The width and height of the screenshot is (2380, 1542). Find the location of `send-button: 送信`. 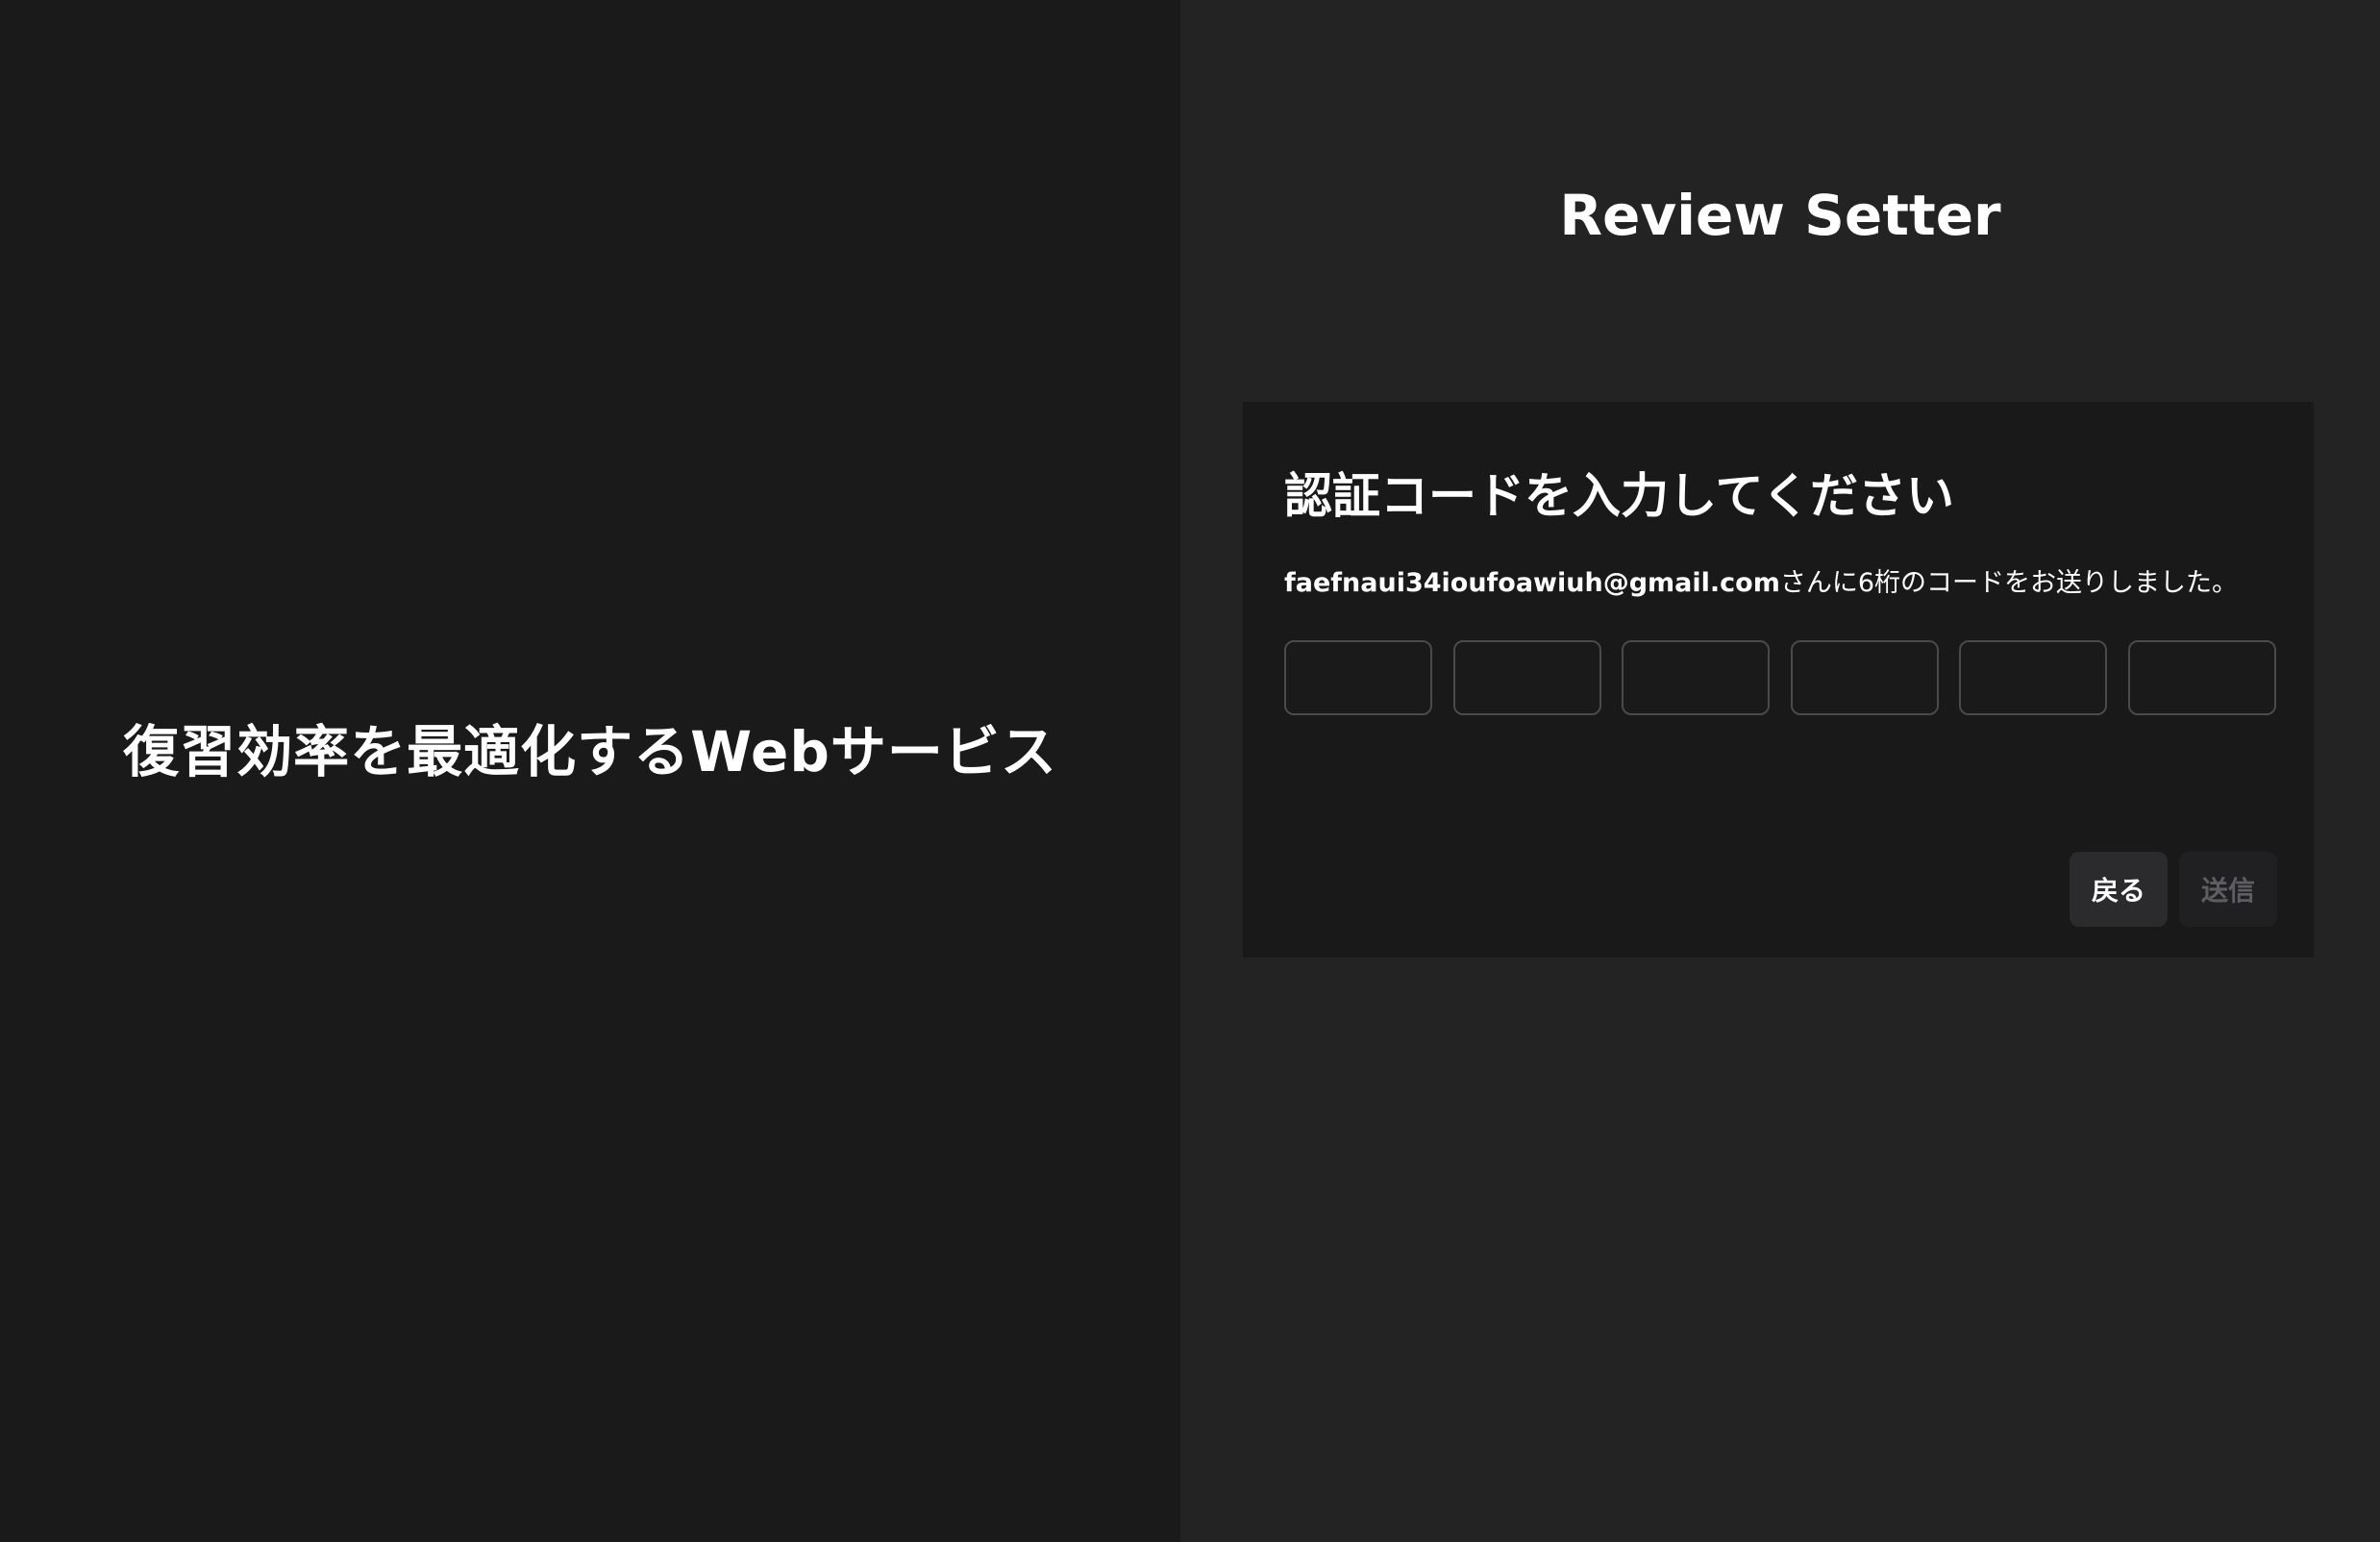

send-button: 送信 is located at coordinates (2228, 890).